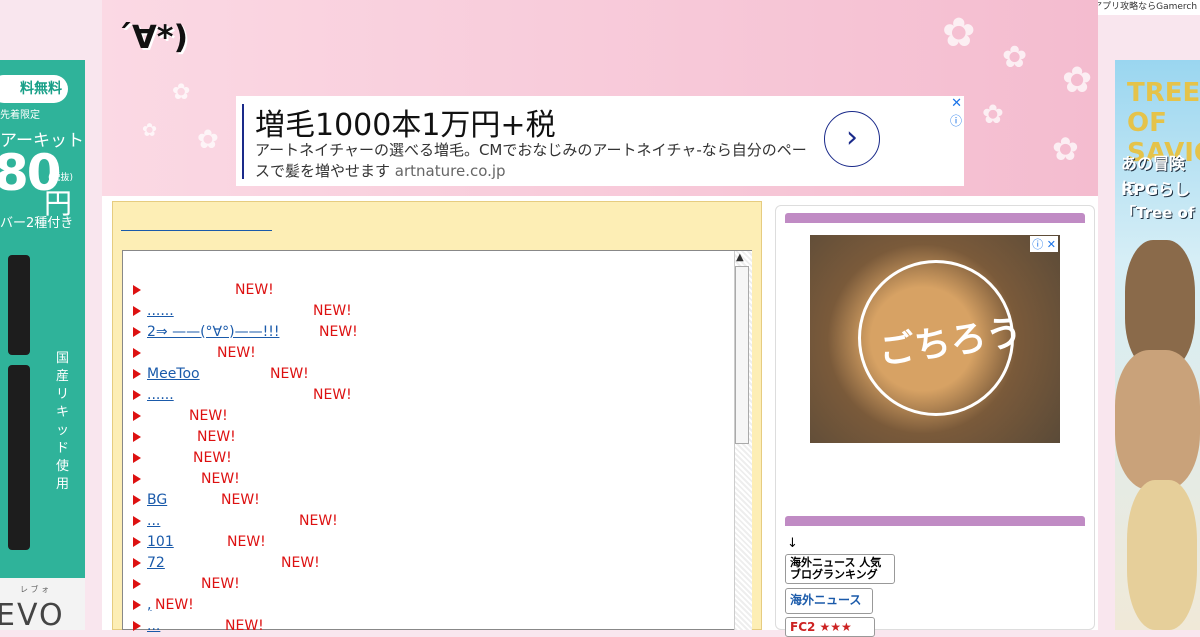 Image resolution: width=1200 pixels, height=637 pixels. What do you see at coordinates (185, 542) in the screenshot?
I see `list-item-link: 101` at bounding box center [185, 542].